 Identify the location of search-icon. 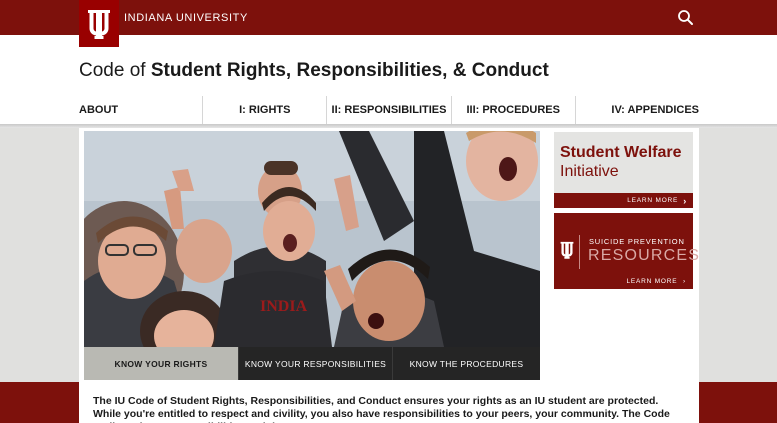
(685, 17).